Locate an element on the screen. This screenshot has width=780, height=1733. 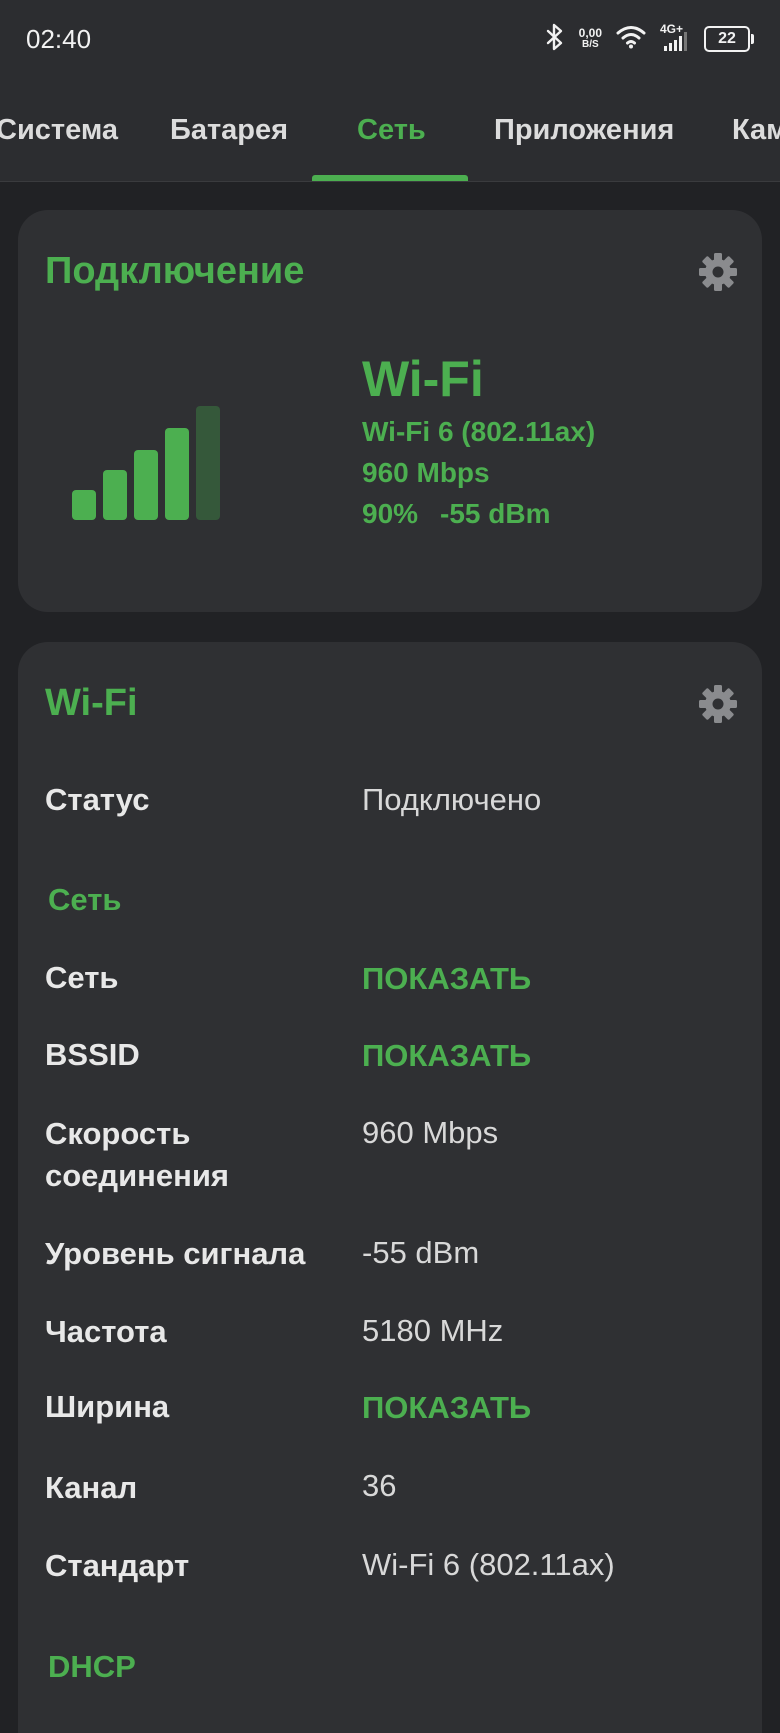
network-label: Сеть is located at coordinates (82, 977).